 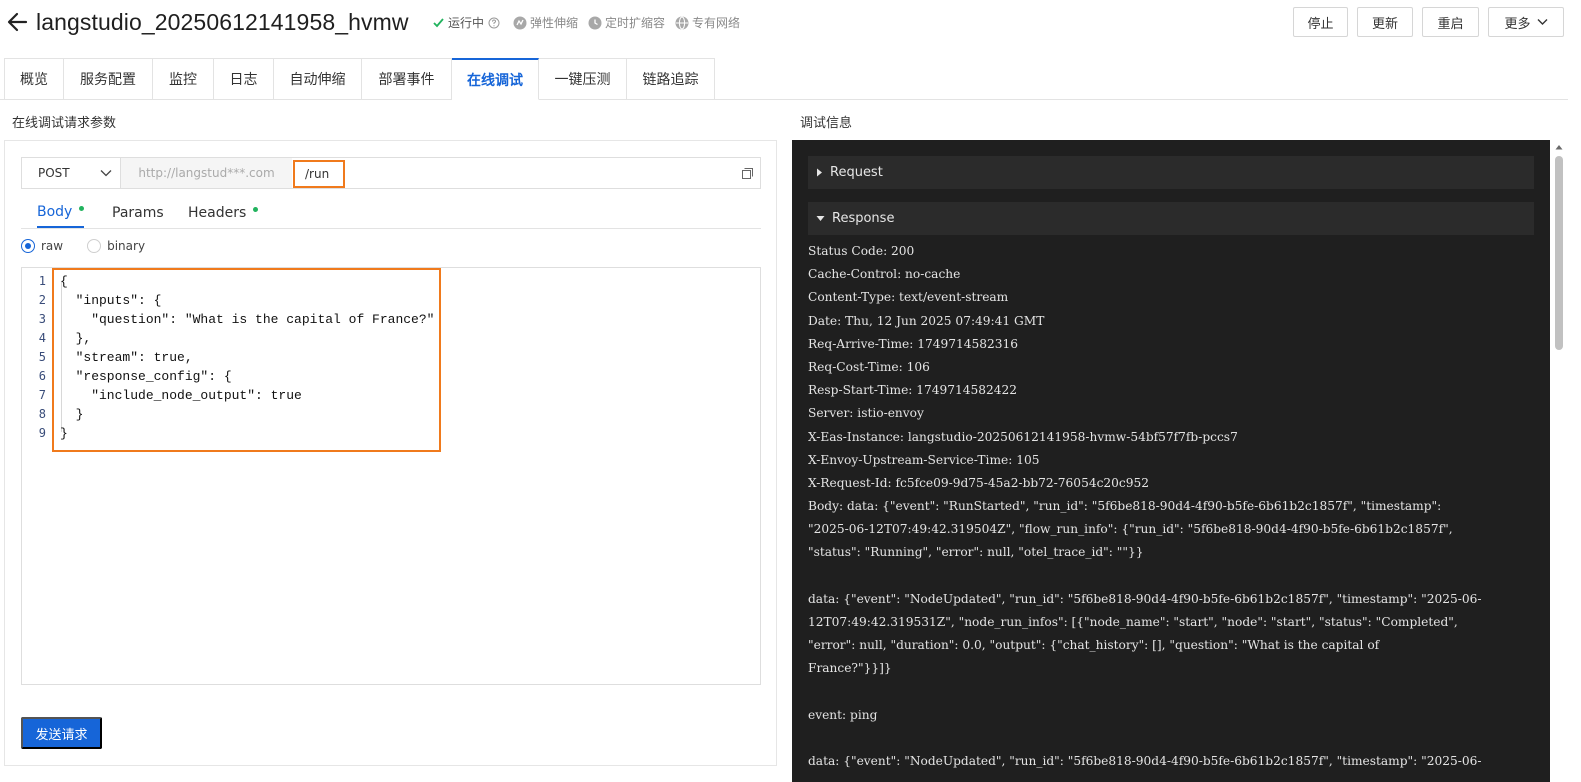 What do you see at coordinates (1385, 22) in the screenshot?
I see `update-button: 更新` at bounding box center [1385, 22].